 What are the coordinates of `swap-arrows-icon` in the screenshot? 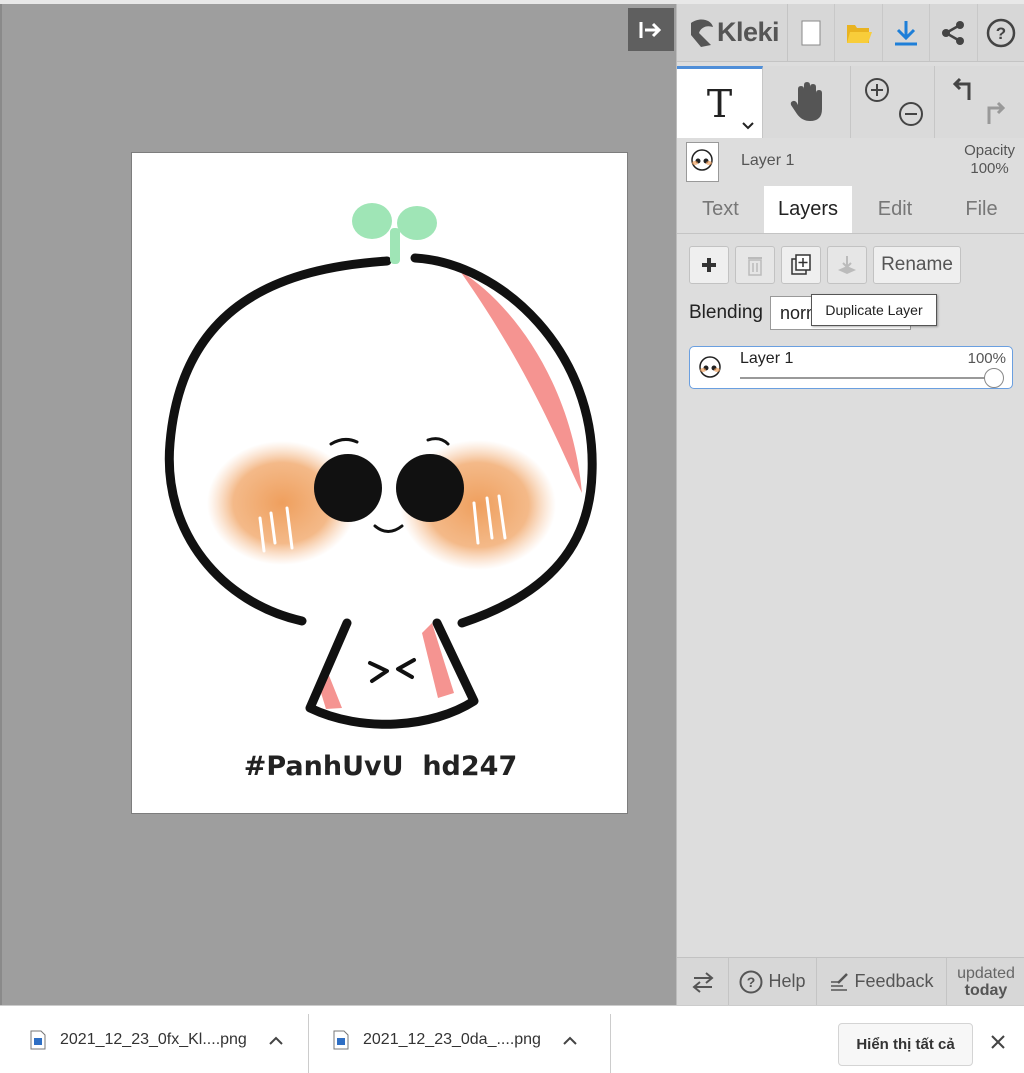 It's located at (702, 982).